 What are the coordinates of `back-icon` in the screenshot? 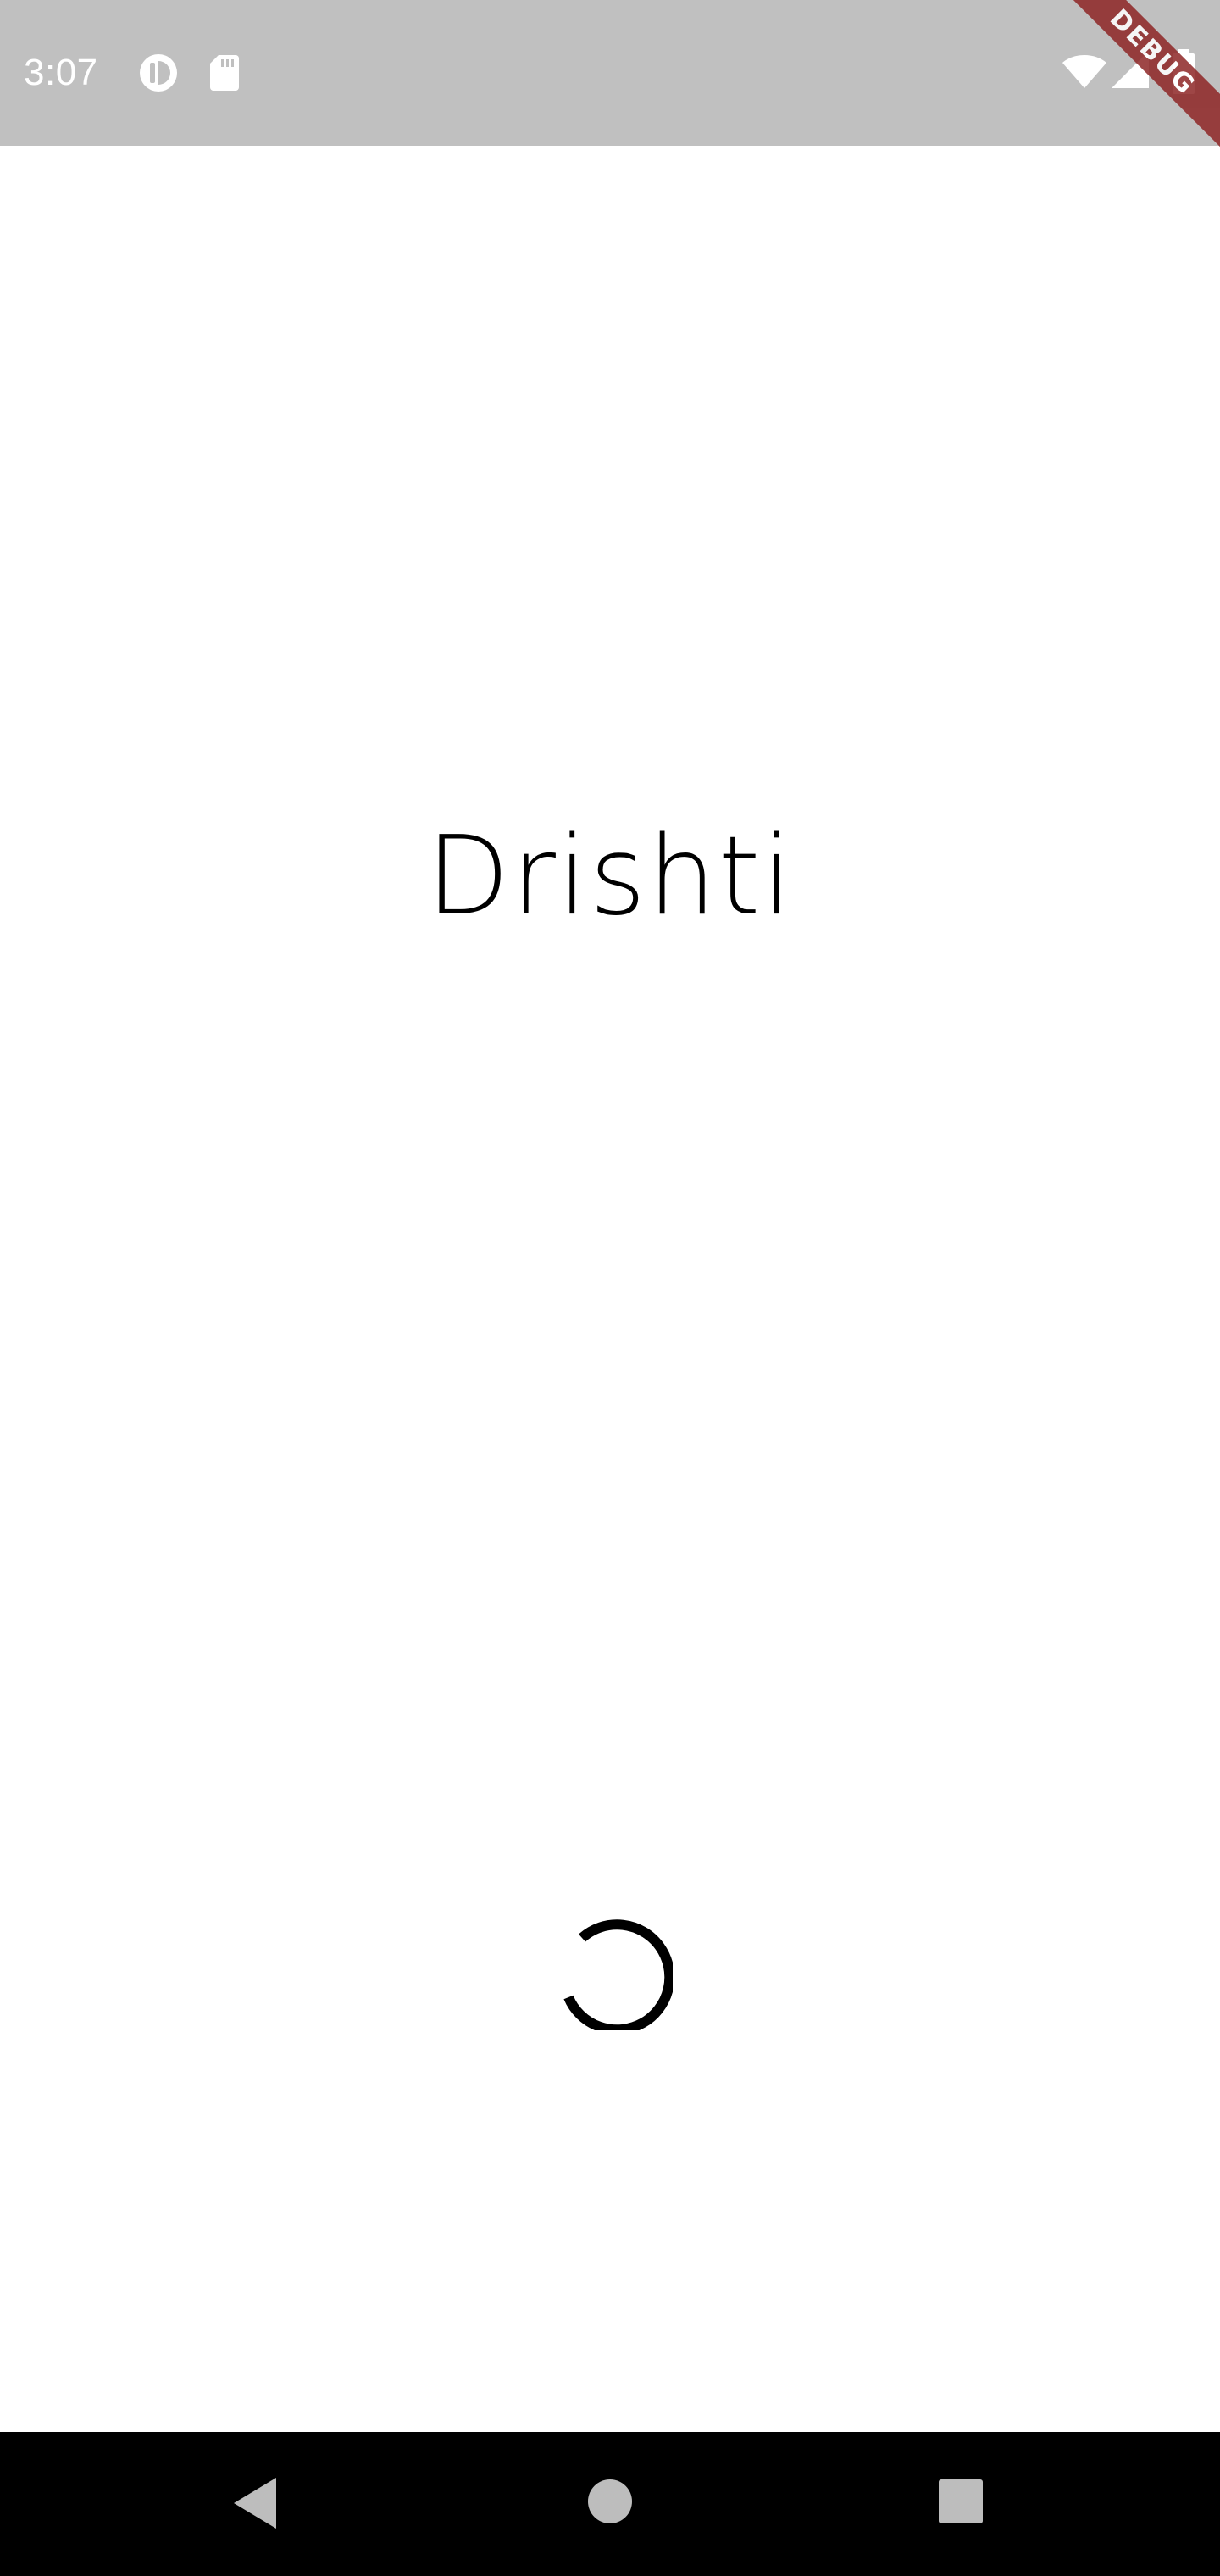 It's located at (256, 2503).